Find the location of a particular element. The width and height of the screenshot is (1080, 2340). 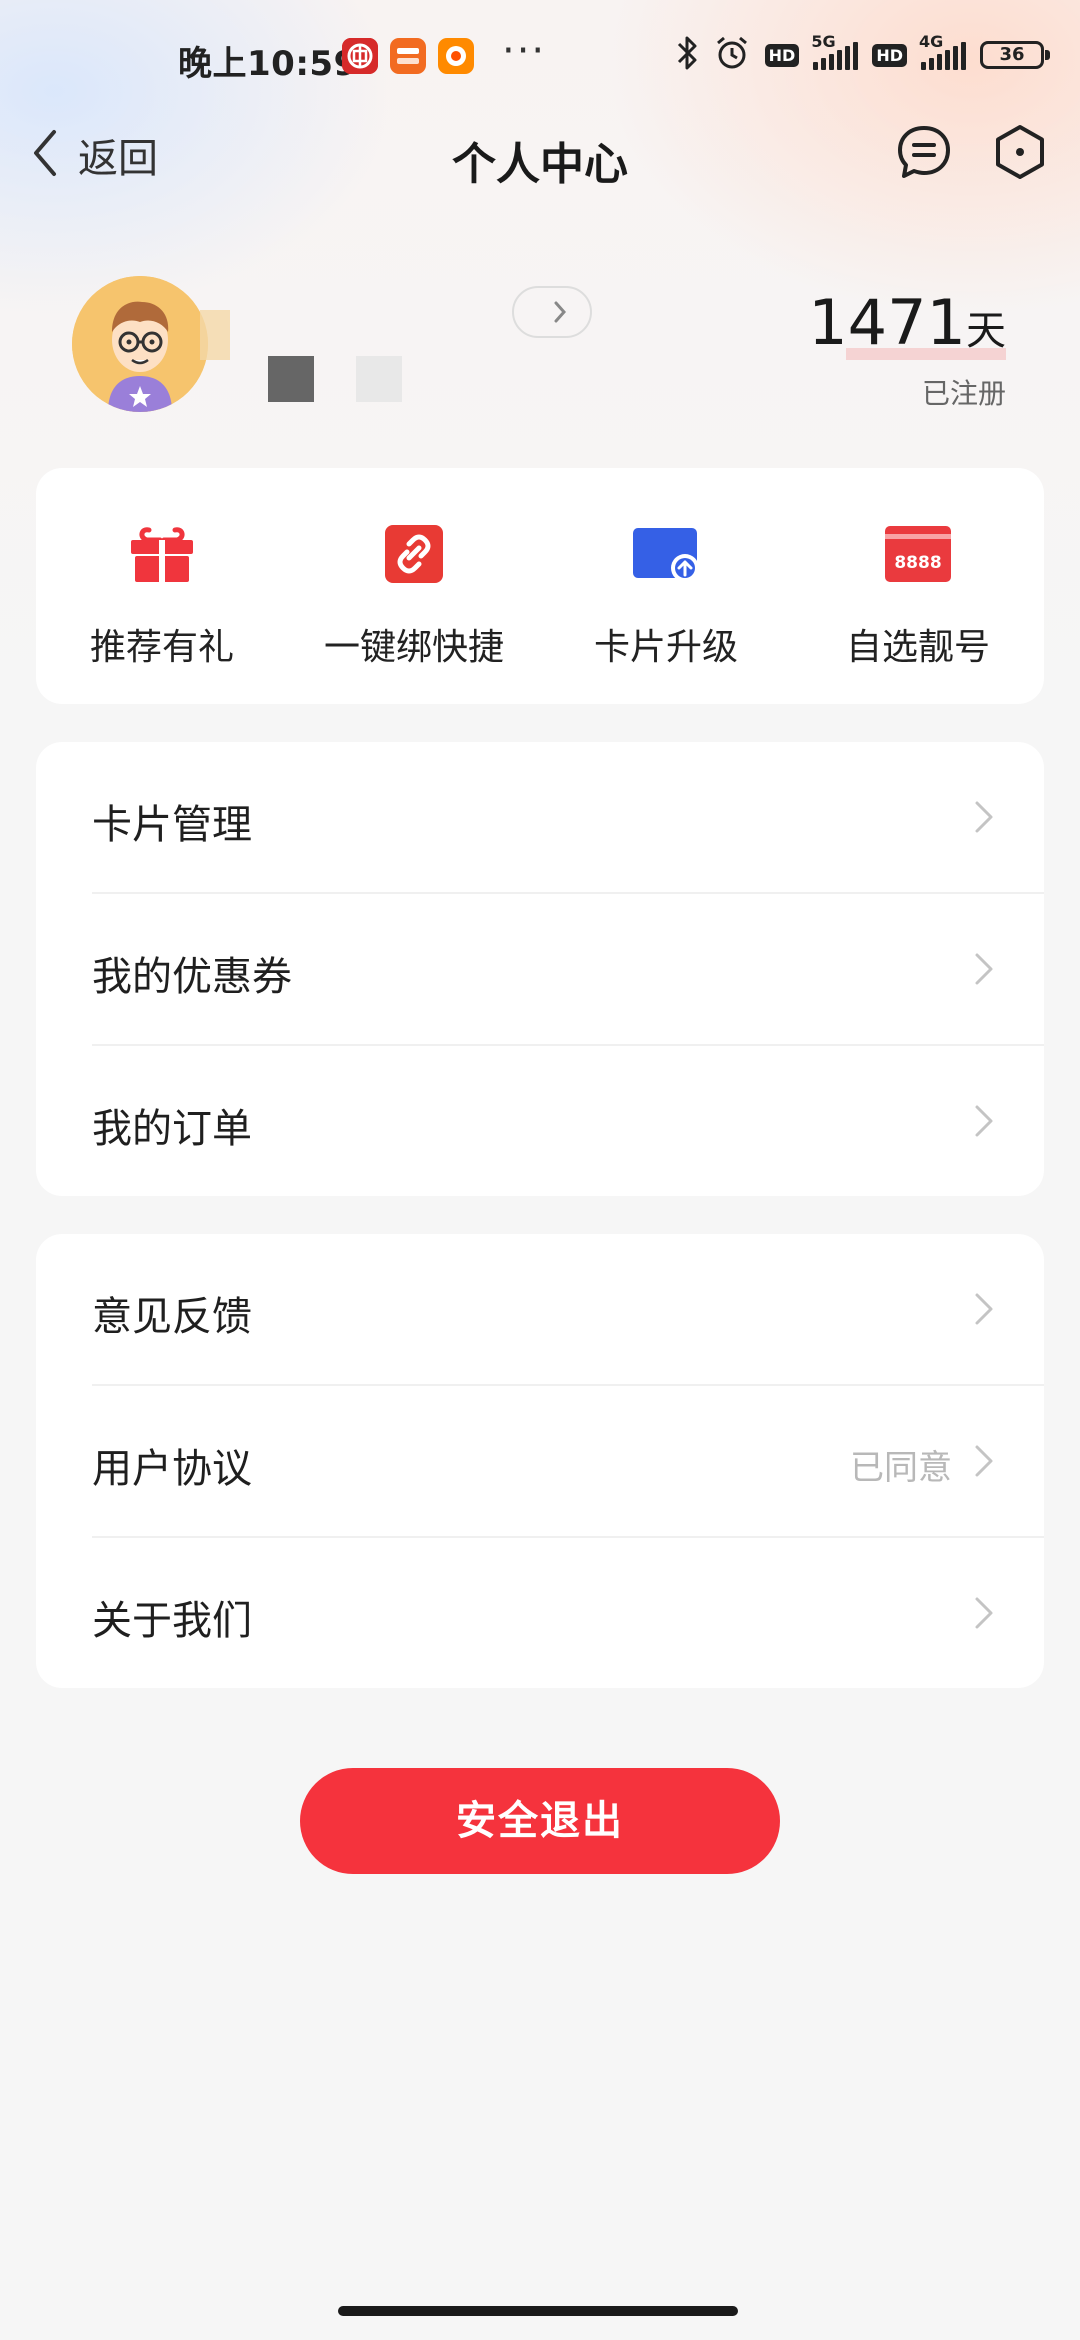

card-upgrade-icon is located at coordinates (666, 554).